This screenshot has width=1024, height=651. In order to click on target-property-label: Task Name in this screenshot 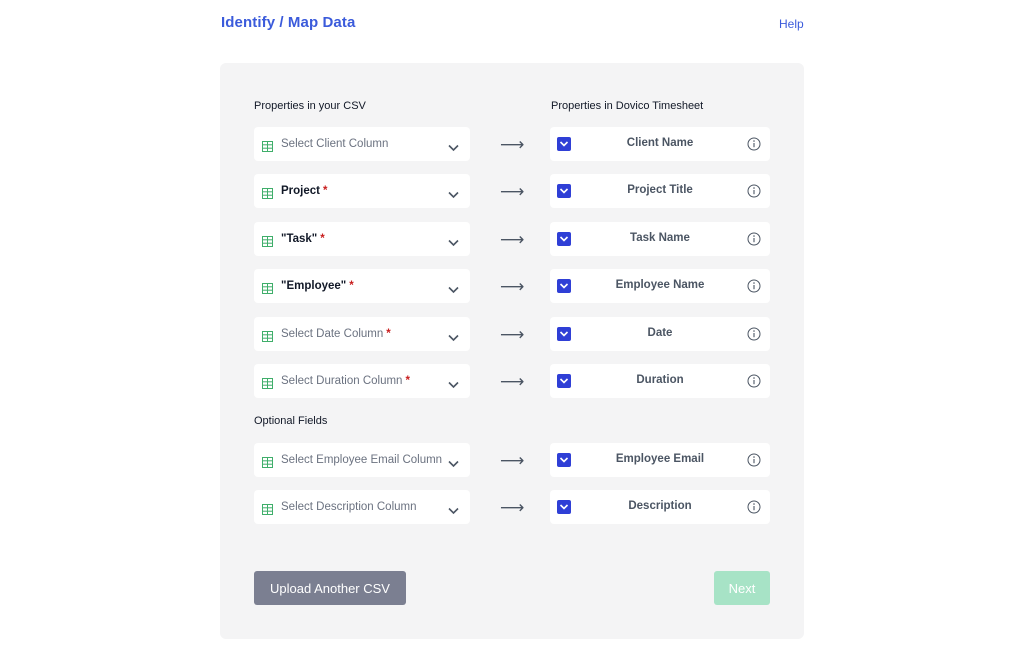, I will do `click(660, 238)`.